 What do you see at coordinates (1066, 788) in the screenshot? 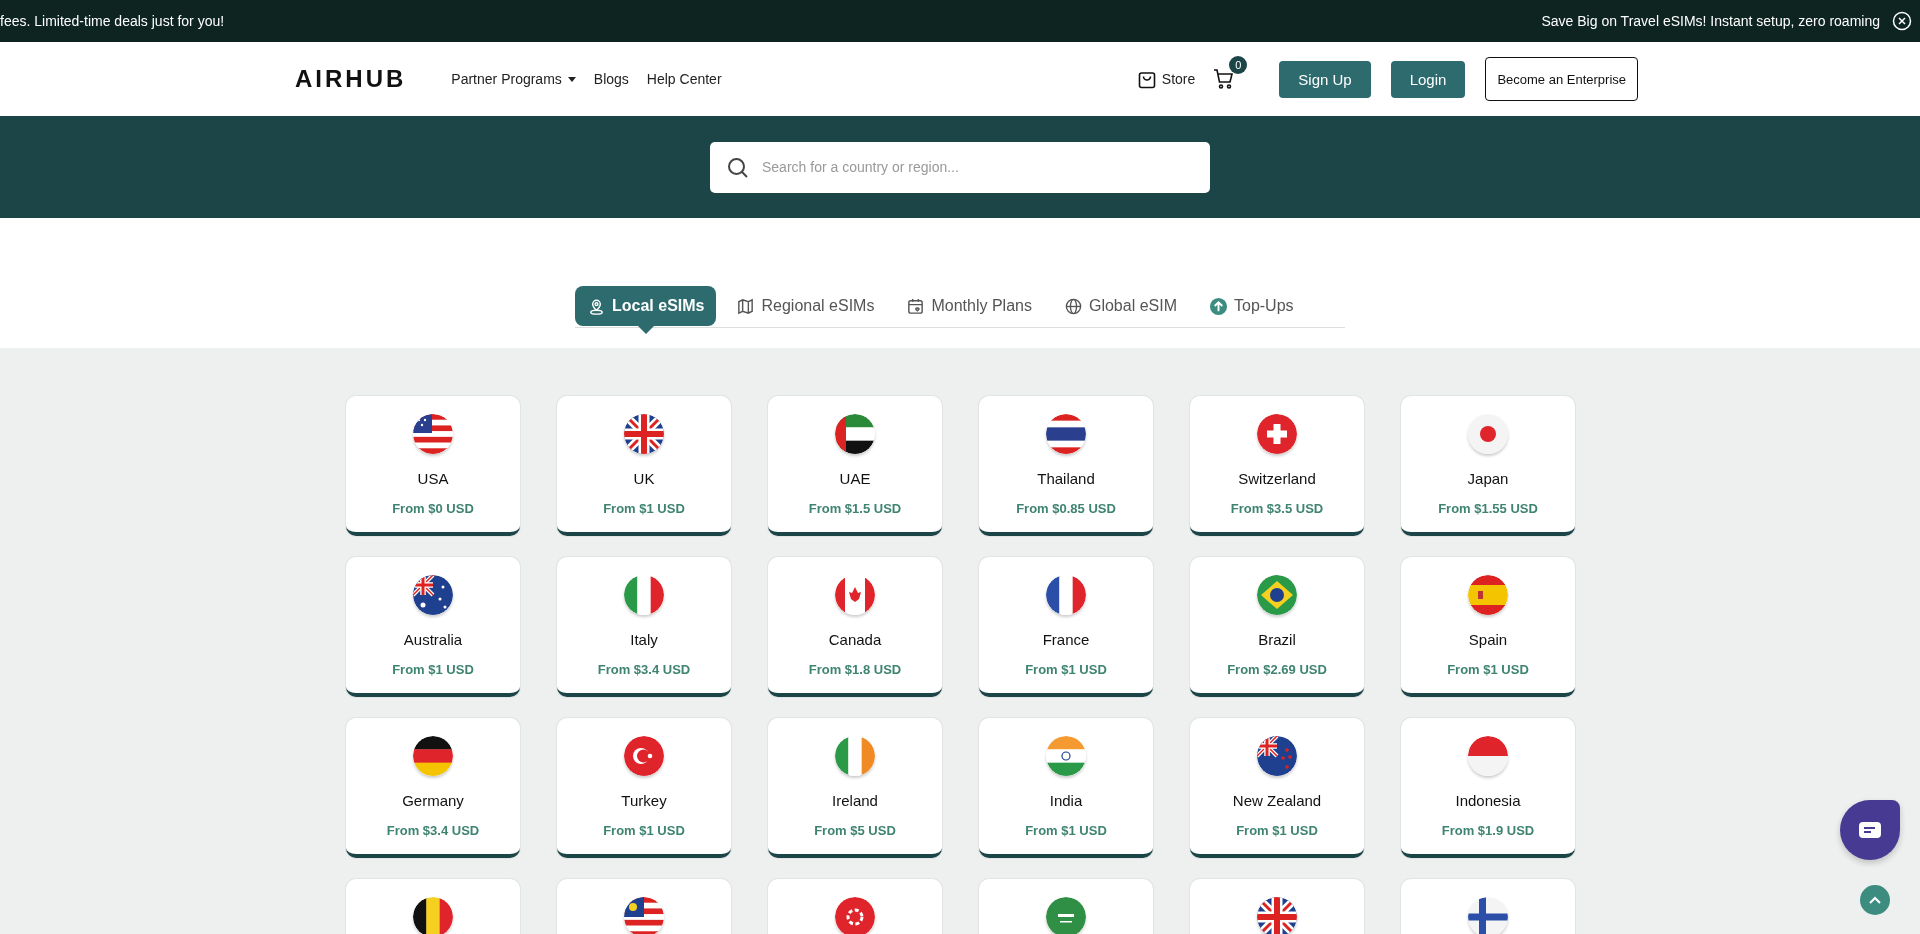
I see `country-card: India From $1 USD` at bounding box center [1066, 788].